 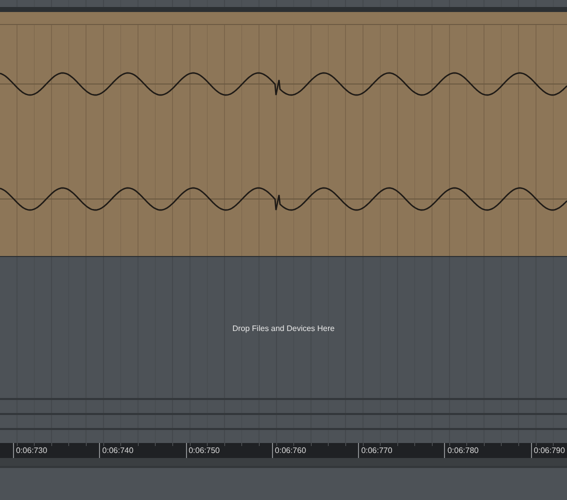 I want to click on scroll-bar, so click(x=283, y=463).